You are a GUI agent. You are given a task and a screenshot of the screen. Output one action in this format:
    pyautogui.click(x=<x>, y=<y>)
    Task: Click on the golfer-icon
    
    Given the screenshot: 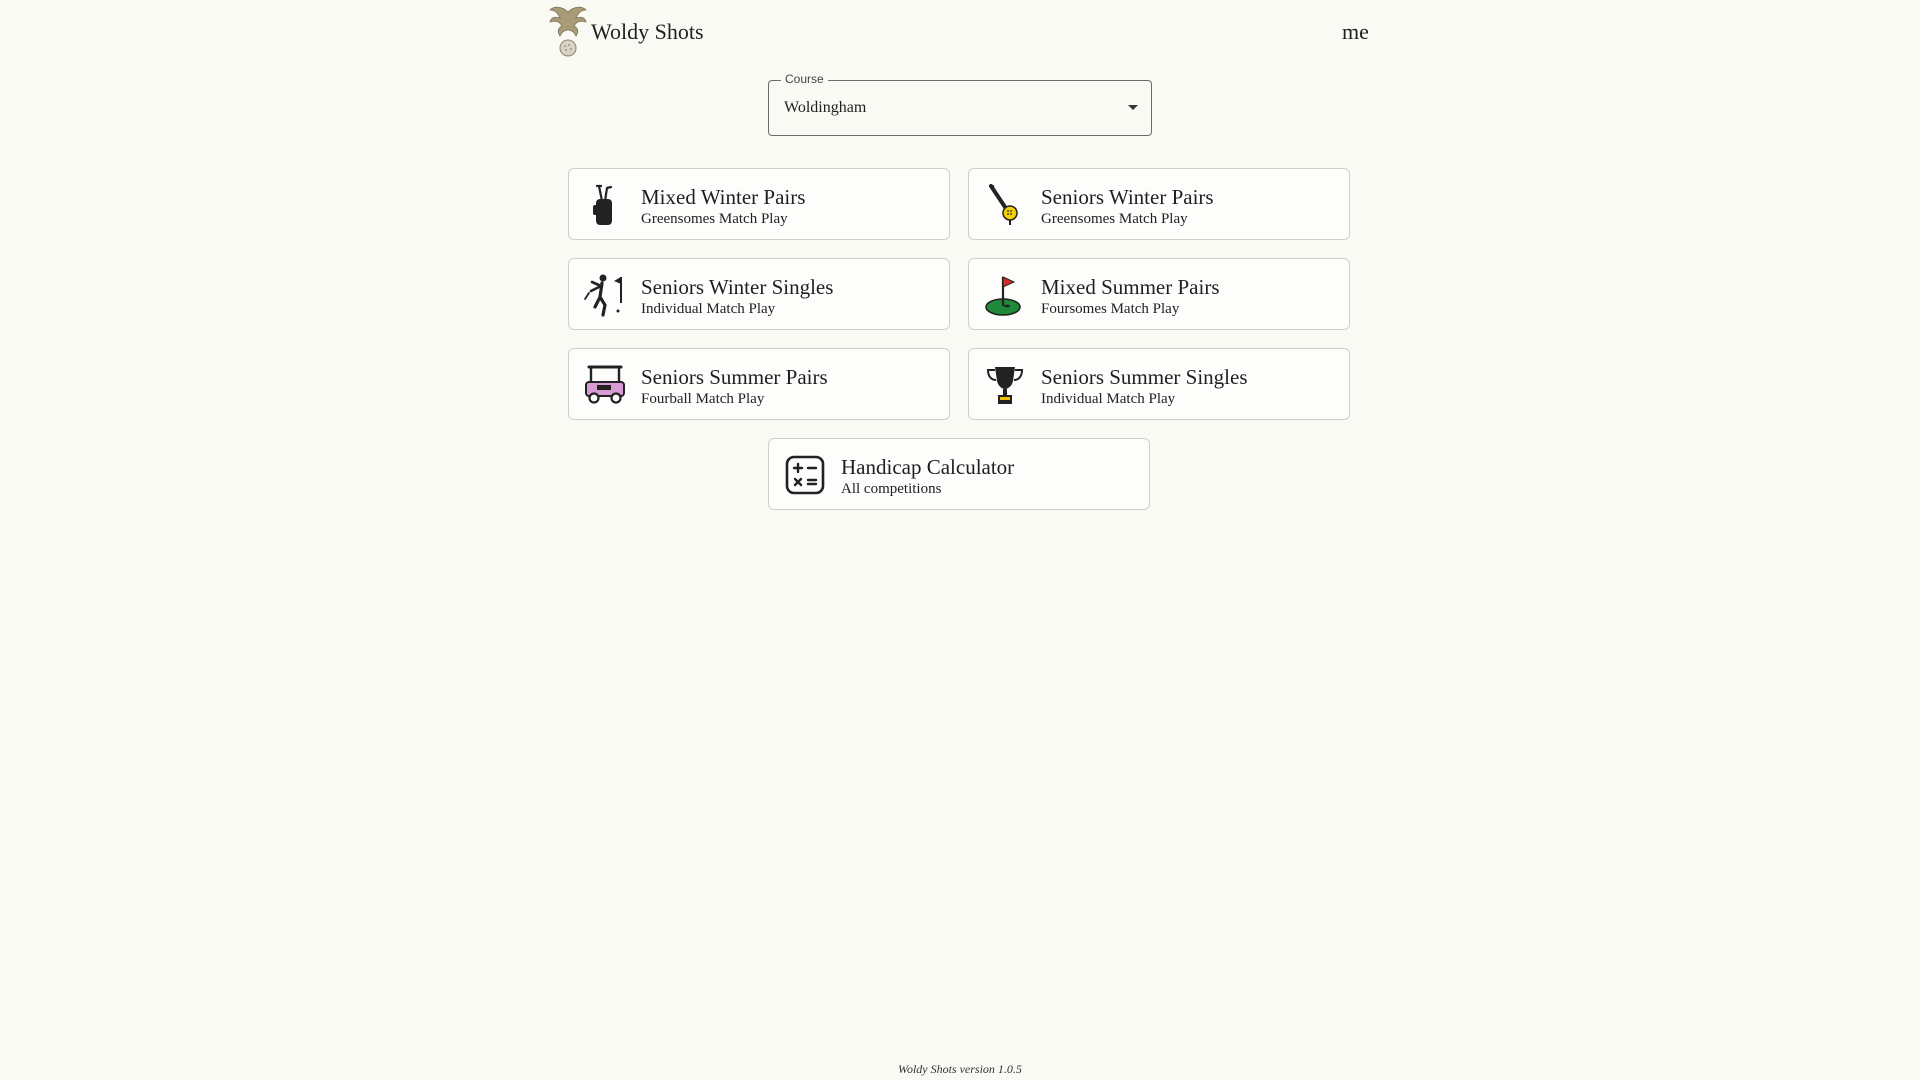 What is the action you would take?
    pyautogui.click(x=603, y=295)
    